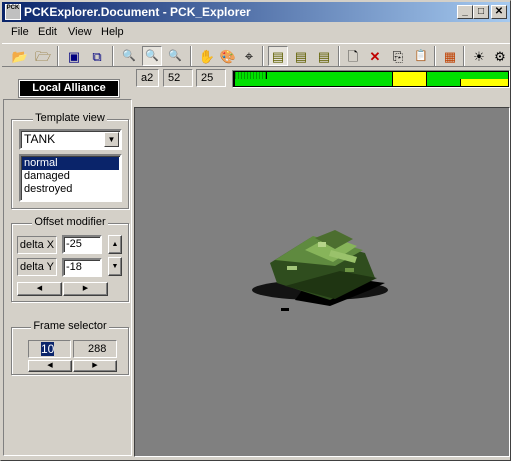  I want to click on new-document-icon: 🗋, so click(353, 56).